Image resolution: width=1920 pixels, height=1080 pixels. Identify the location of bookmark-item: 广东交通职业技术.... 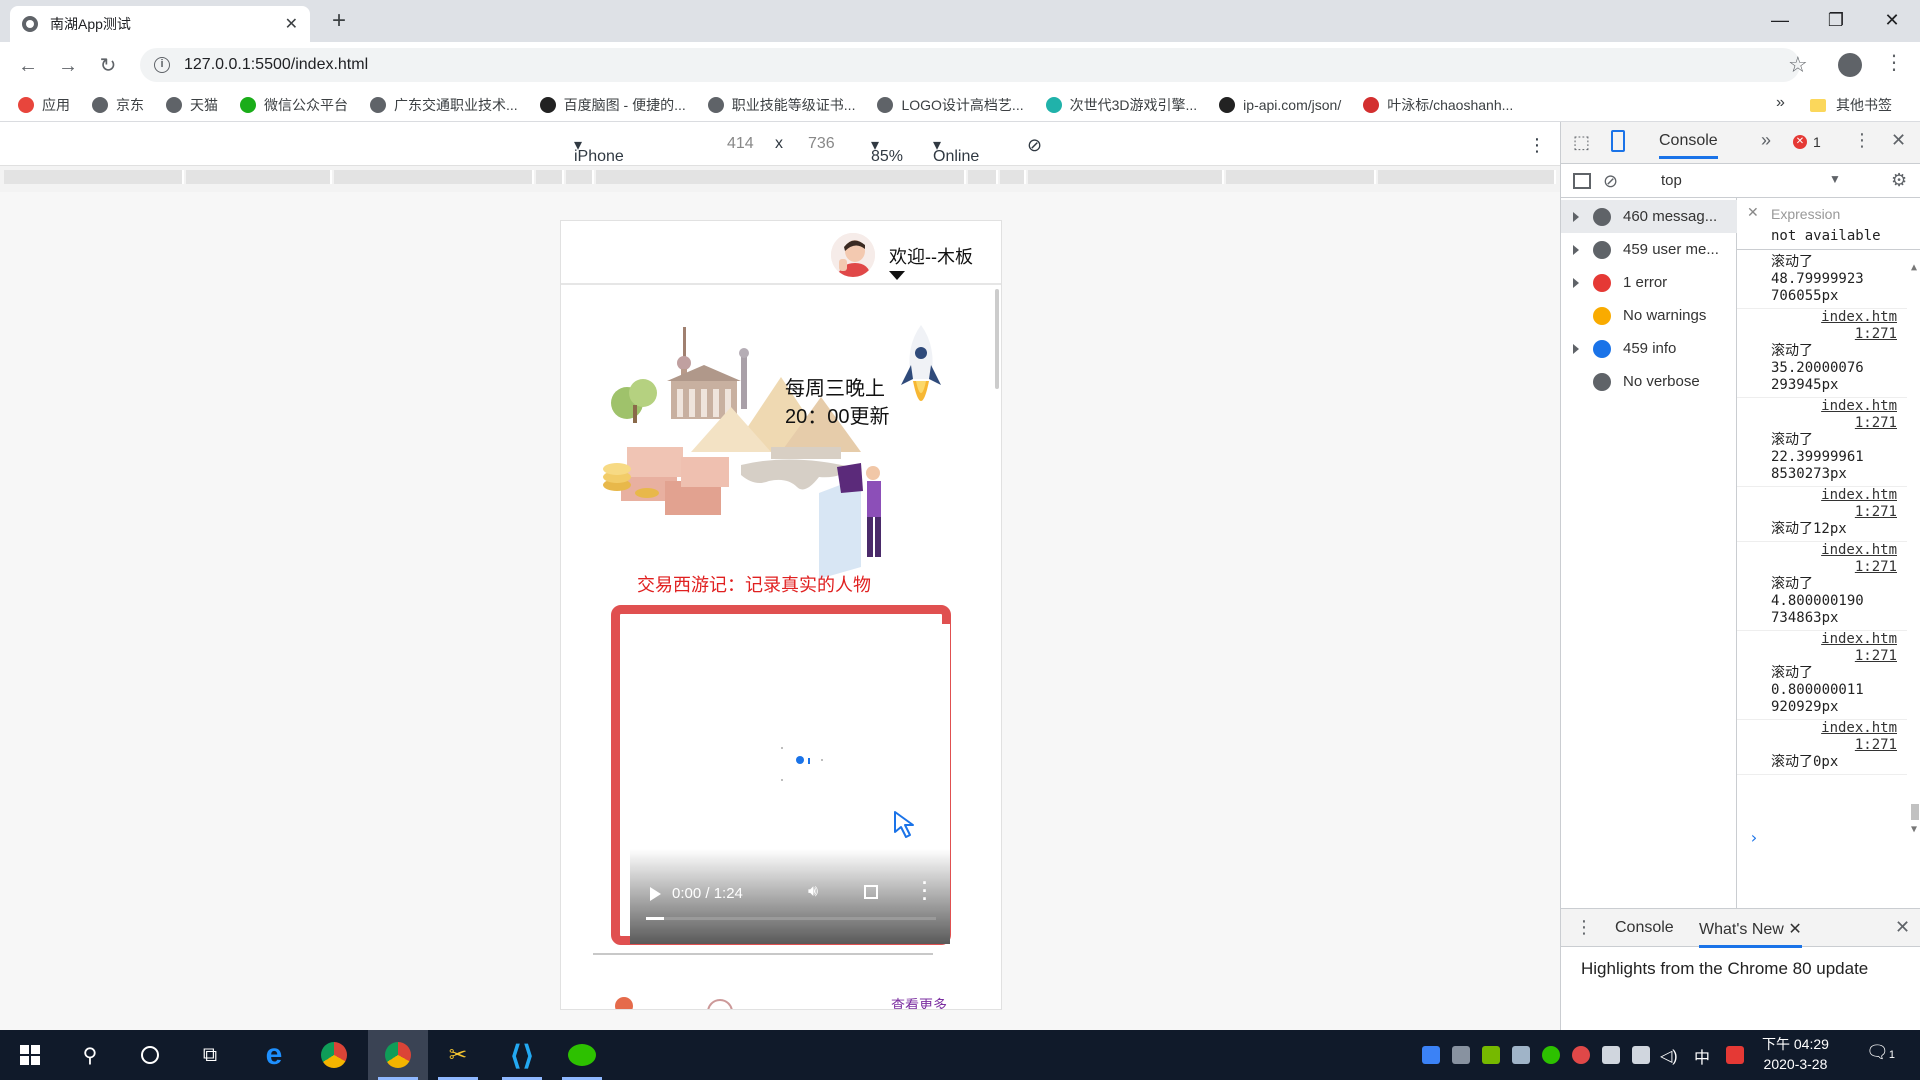
(444, 105).